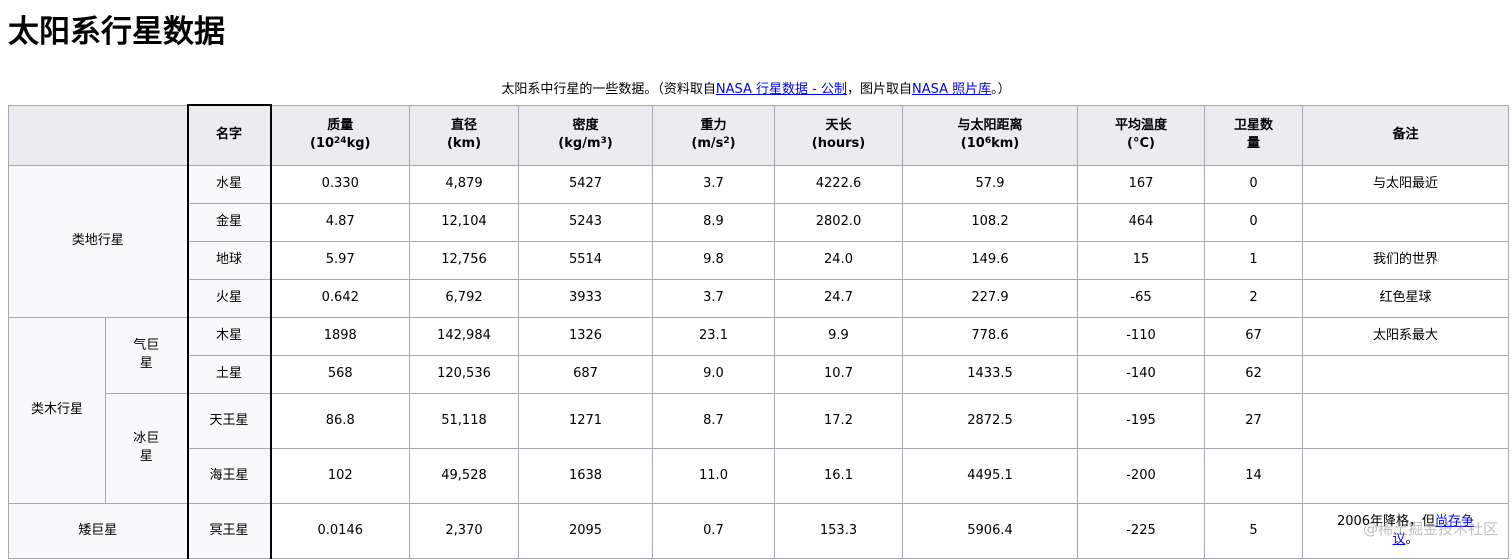 The image size is (1512, 560). Describe the element at coordinates (98, 241) in the screenshot. I see `group-terrestrial: 类地行星` at that location.